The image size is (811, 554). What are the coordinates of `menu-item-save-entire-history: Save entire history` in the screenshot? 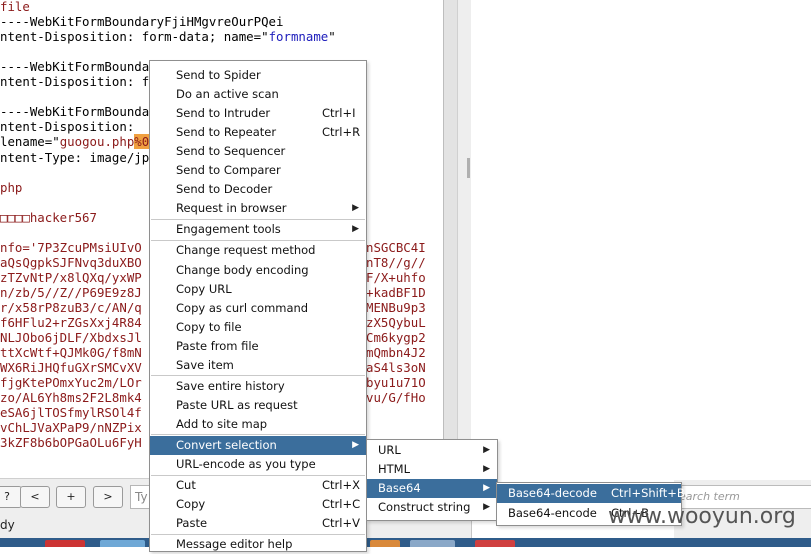 It's located at (258, 386).